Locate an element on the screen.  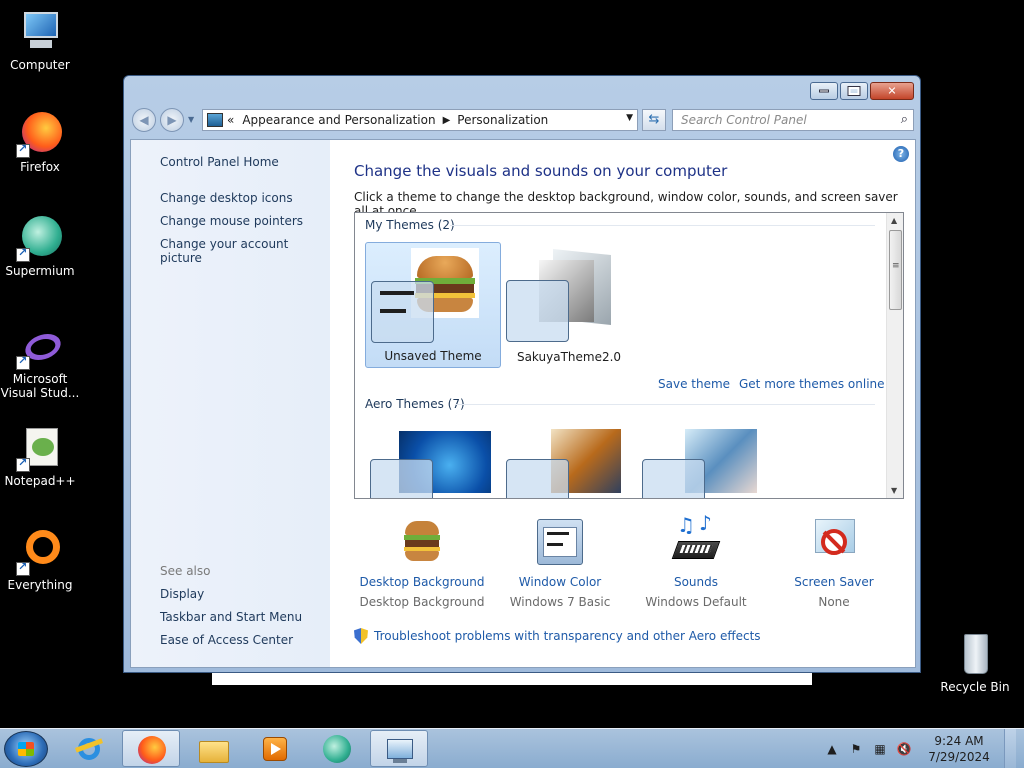
desktop-icon-firefox: Firefox is located at coordinates (40, 142).